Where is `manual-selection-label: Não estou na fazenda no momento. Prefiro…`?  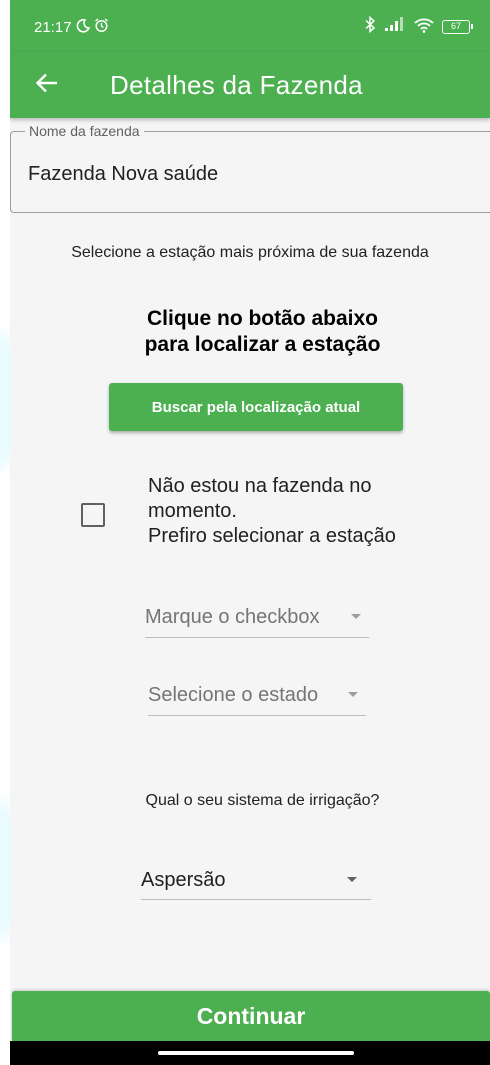
manual-selection-label: Não estou na fazenda no momento. Prefiro… is located at coordinates (272, 511).